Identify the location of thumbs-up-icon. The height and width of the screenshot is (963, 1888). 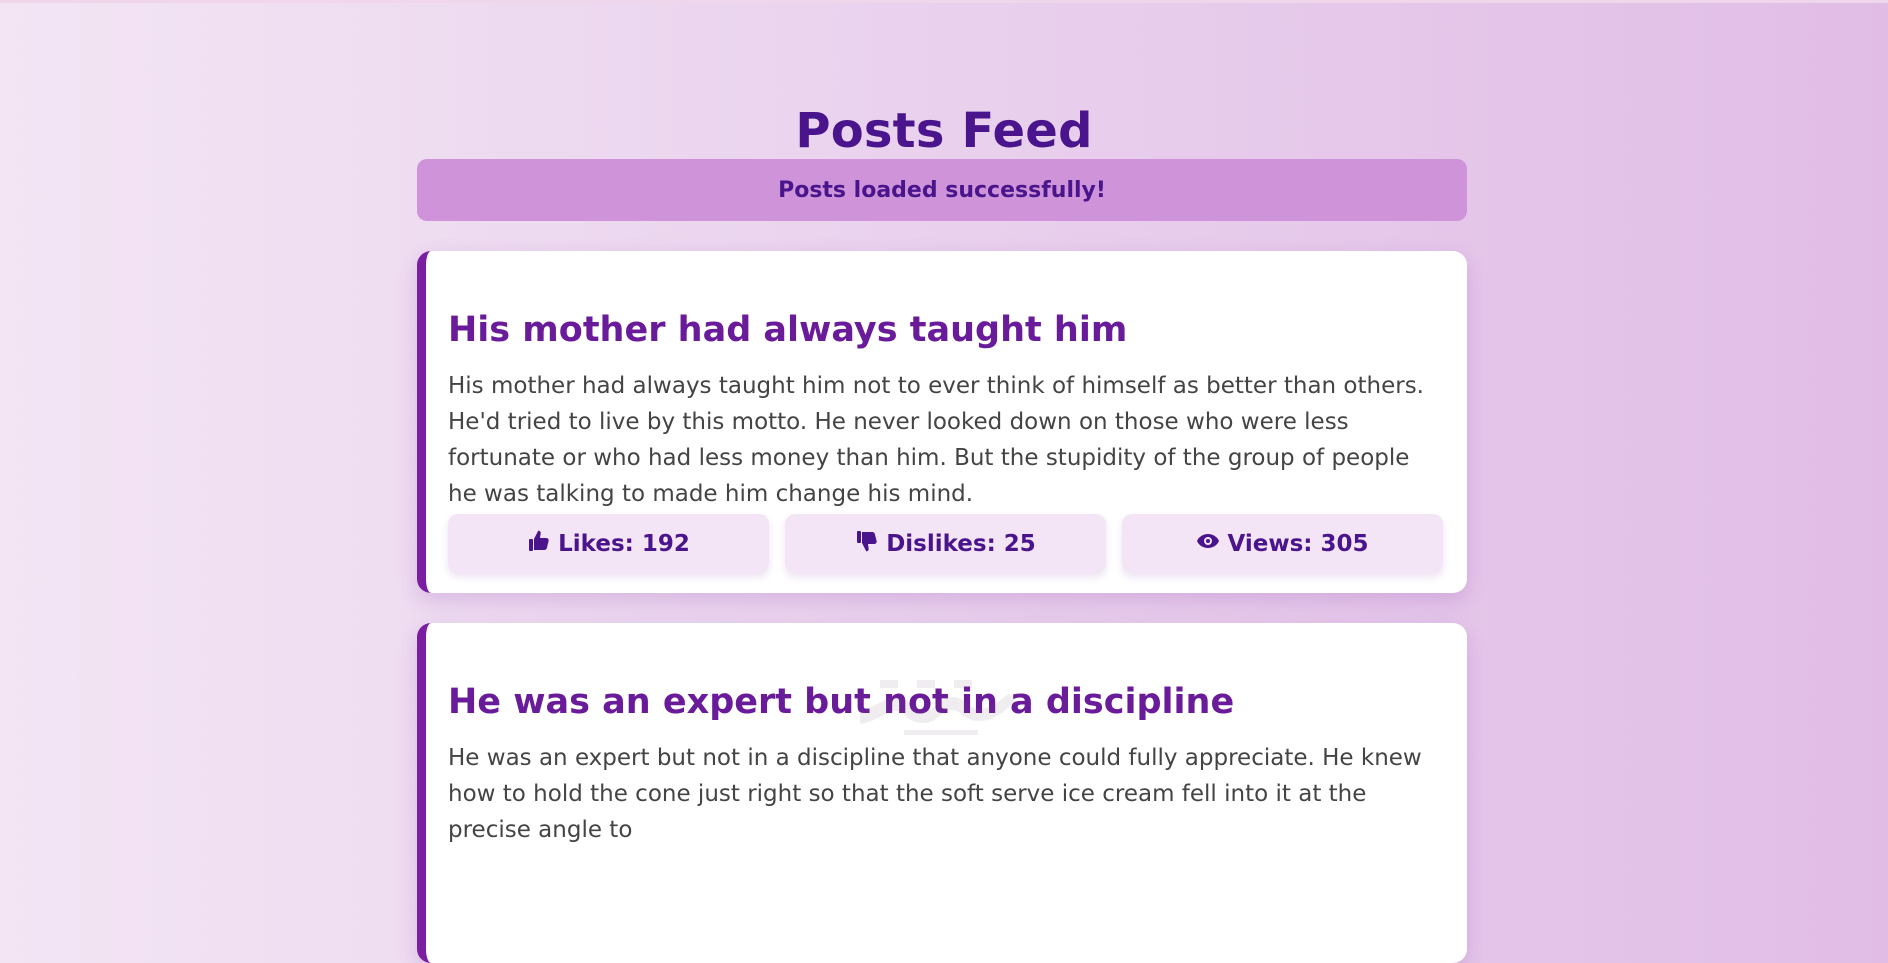
(539, 544).